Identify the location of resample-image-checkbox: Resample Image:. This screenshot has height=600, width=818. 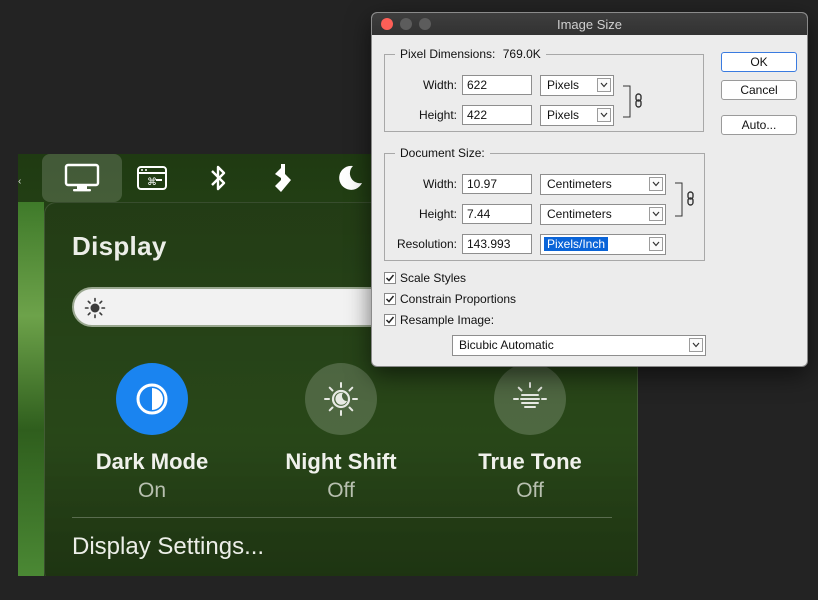
(439, 320).